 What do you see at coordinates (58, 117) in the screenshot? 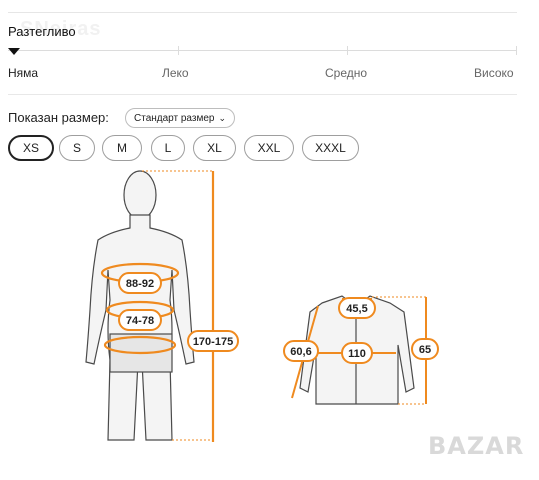
I see `shown-size-label: Показан размер:` at bounding box center [58, 117].